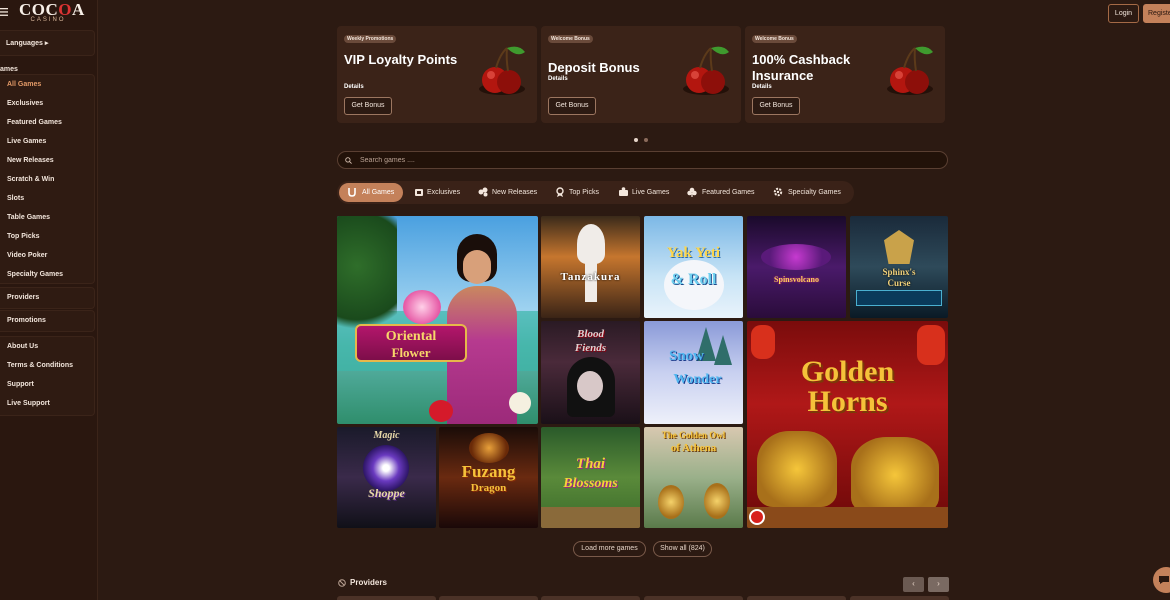 The image size is (1170, 600). I want to click on game-tile-golden-horns: Golden Horns, so click(847, 424).